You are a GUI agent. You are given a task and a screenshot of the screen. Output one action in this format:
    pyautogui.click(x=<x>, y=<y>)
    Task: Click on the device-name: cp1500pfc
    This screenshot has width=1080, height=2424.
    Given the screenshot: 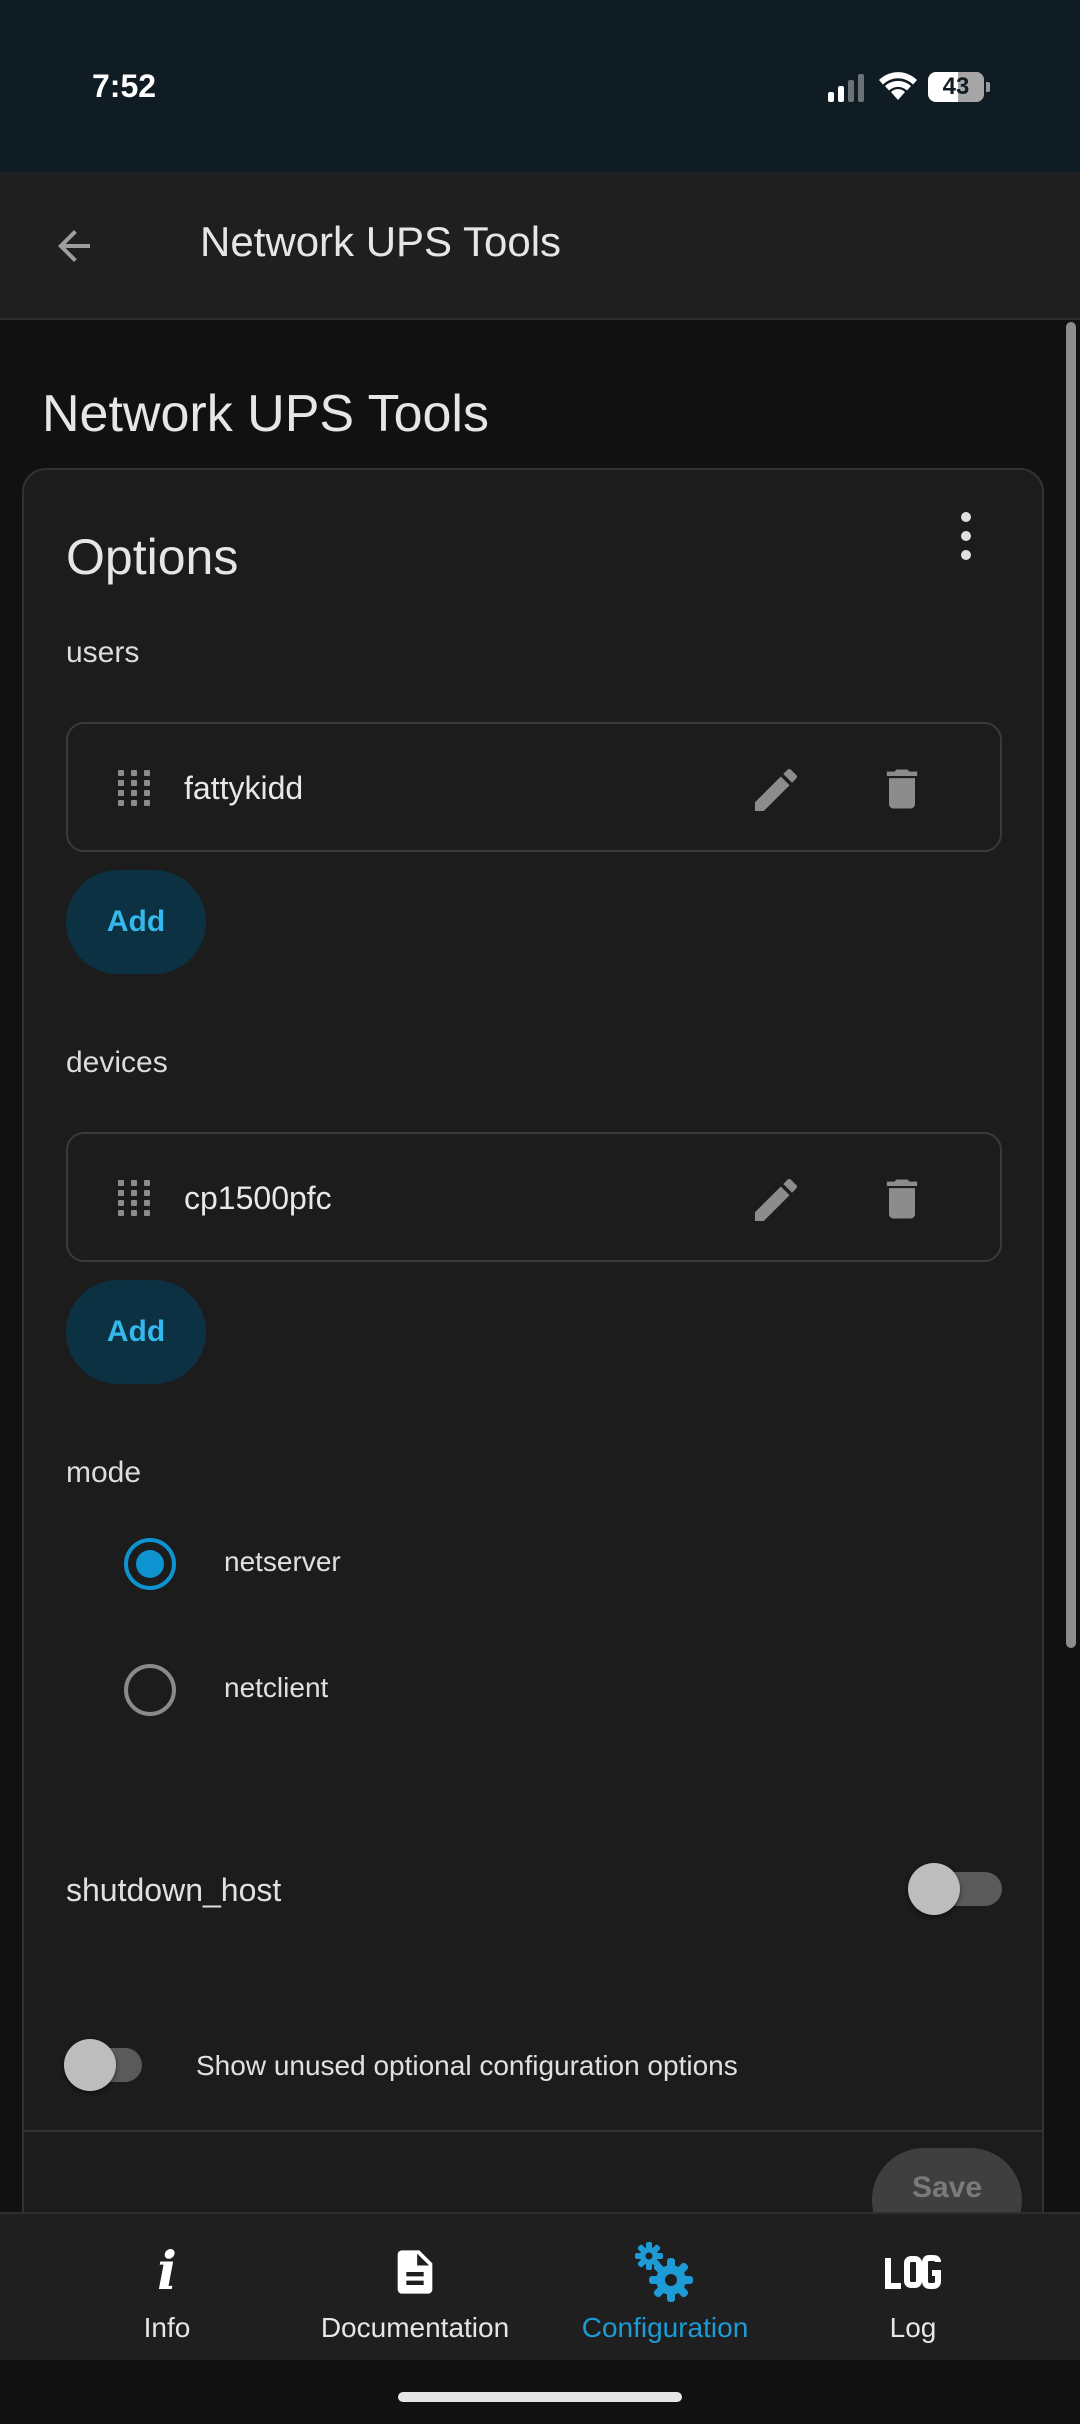 What is the action you would take?
    pyautogui.click(x=258, y=1198)
    